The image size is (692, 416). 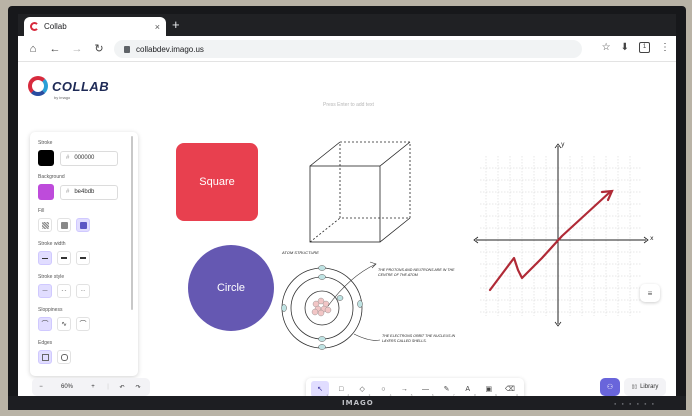 I want to click on stroke-bold-button, so click(x=64, y=258).